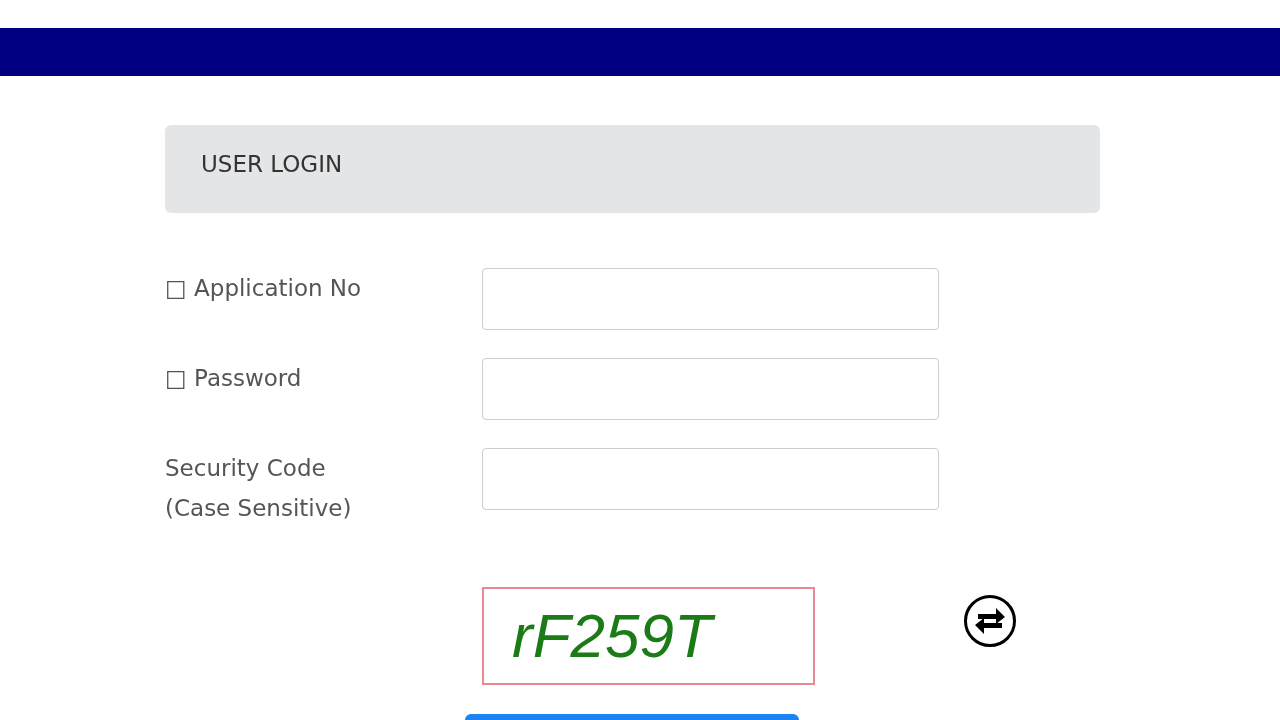  I want to click on panel-title: USER LOGIN, so click(272, 164).